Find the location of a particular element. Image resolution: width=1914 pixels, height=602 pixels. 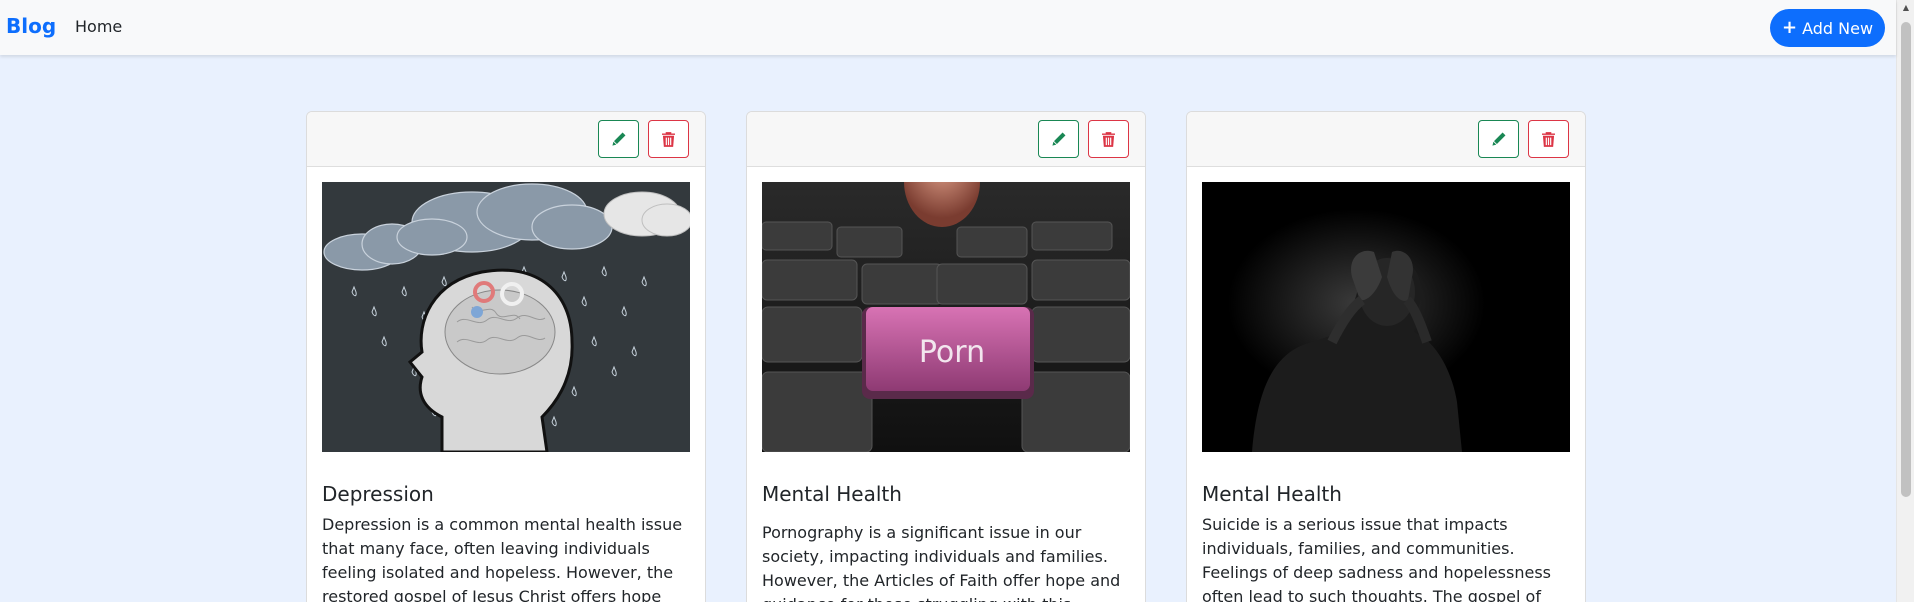

vertical-scrollbar: ▲ is located at coordinates (1905, 301).